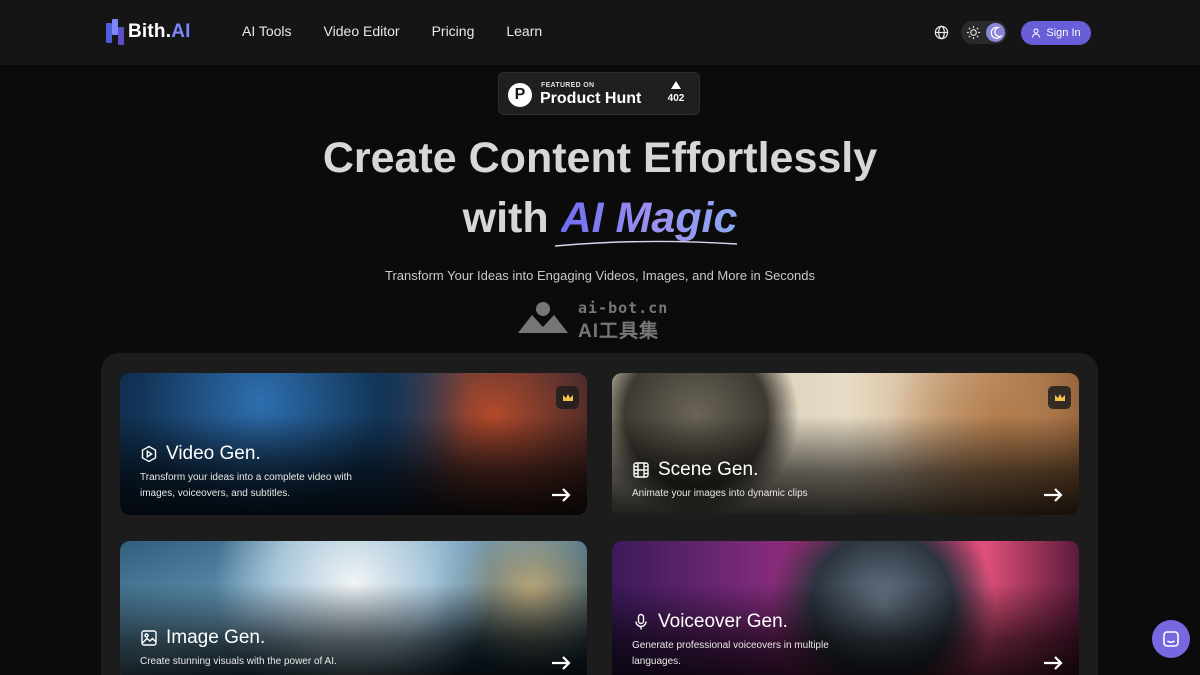 The image size is (1200, 675). I want to click on card-title: Scene Gen., so click(695, 470).